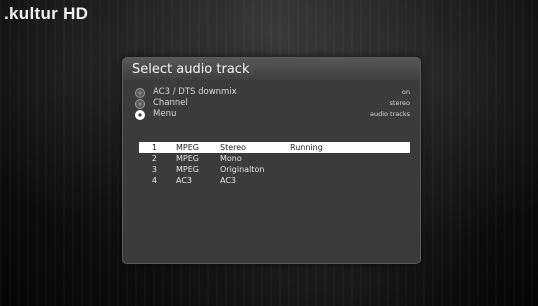 Image resolution: width=538 pixels, height=306 pixels. I want to click on option-label: AC3 / DTS downmix, so click(195, 92).